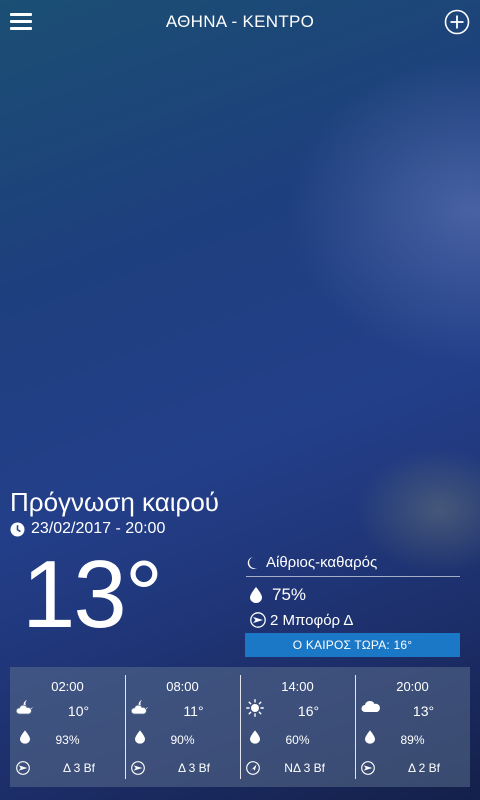 This screenshot has width=480, height=800. Describe the element at coordinates (297, 740) in the screenshot. I see `hourly-humidity: 60%` at that location.